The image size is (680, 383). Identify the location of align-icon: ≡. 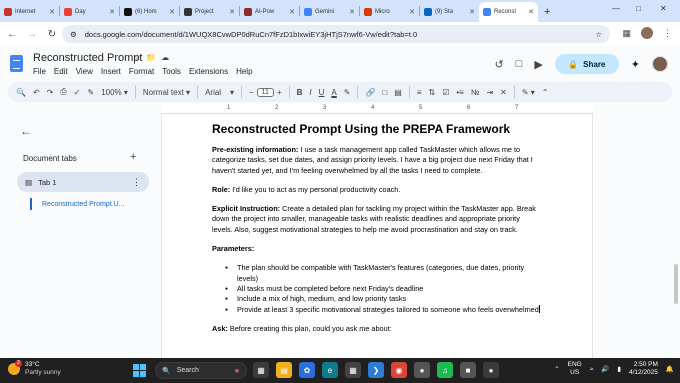
(419, 92).